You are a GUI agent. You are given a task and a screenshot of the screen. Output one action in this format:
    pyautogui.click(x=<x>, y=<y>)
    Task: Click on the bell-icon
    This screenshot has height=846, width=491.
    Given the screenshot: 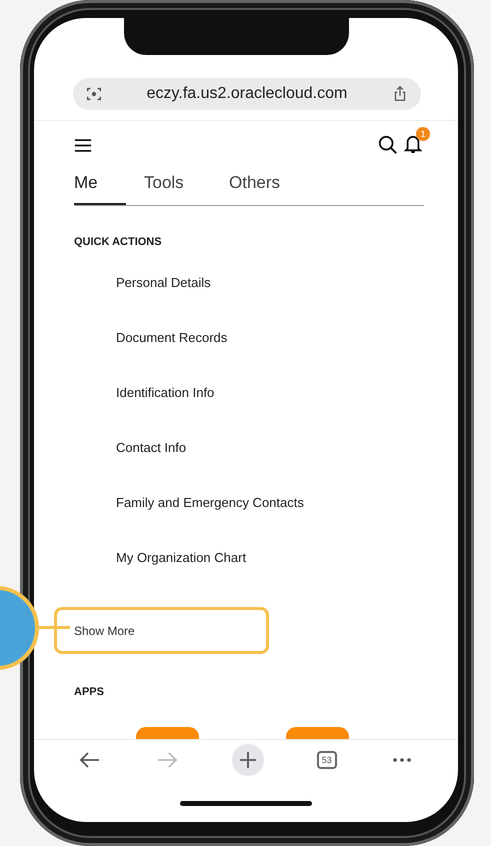 What is the action you would take?
    pyautogui.click(x=413, y=144)
    